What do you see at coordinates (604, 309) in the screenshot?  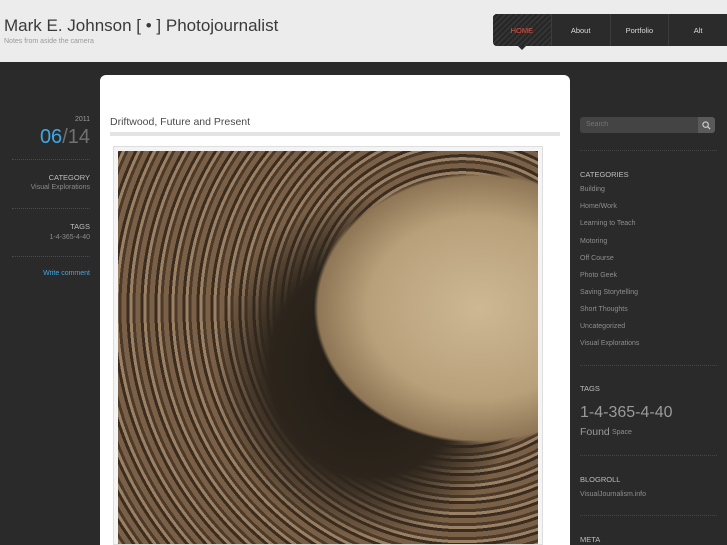 I see `category-link: Short Thoughts` at bounding box center [604, 309].